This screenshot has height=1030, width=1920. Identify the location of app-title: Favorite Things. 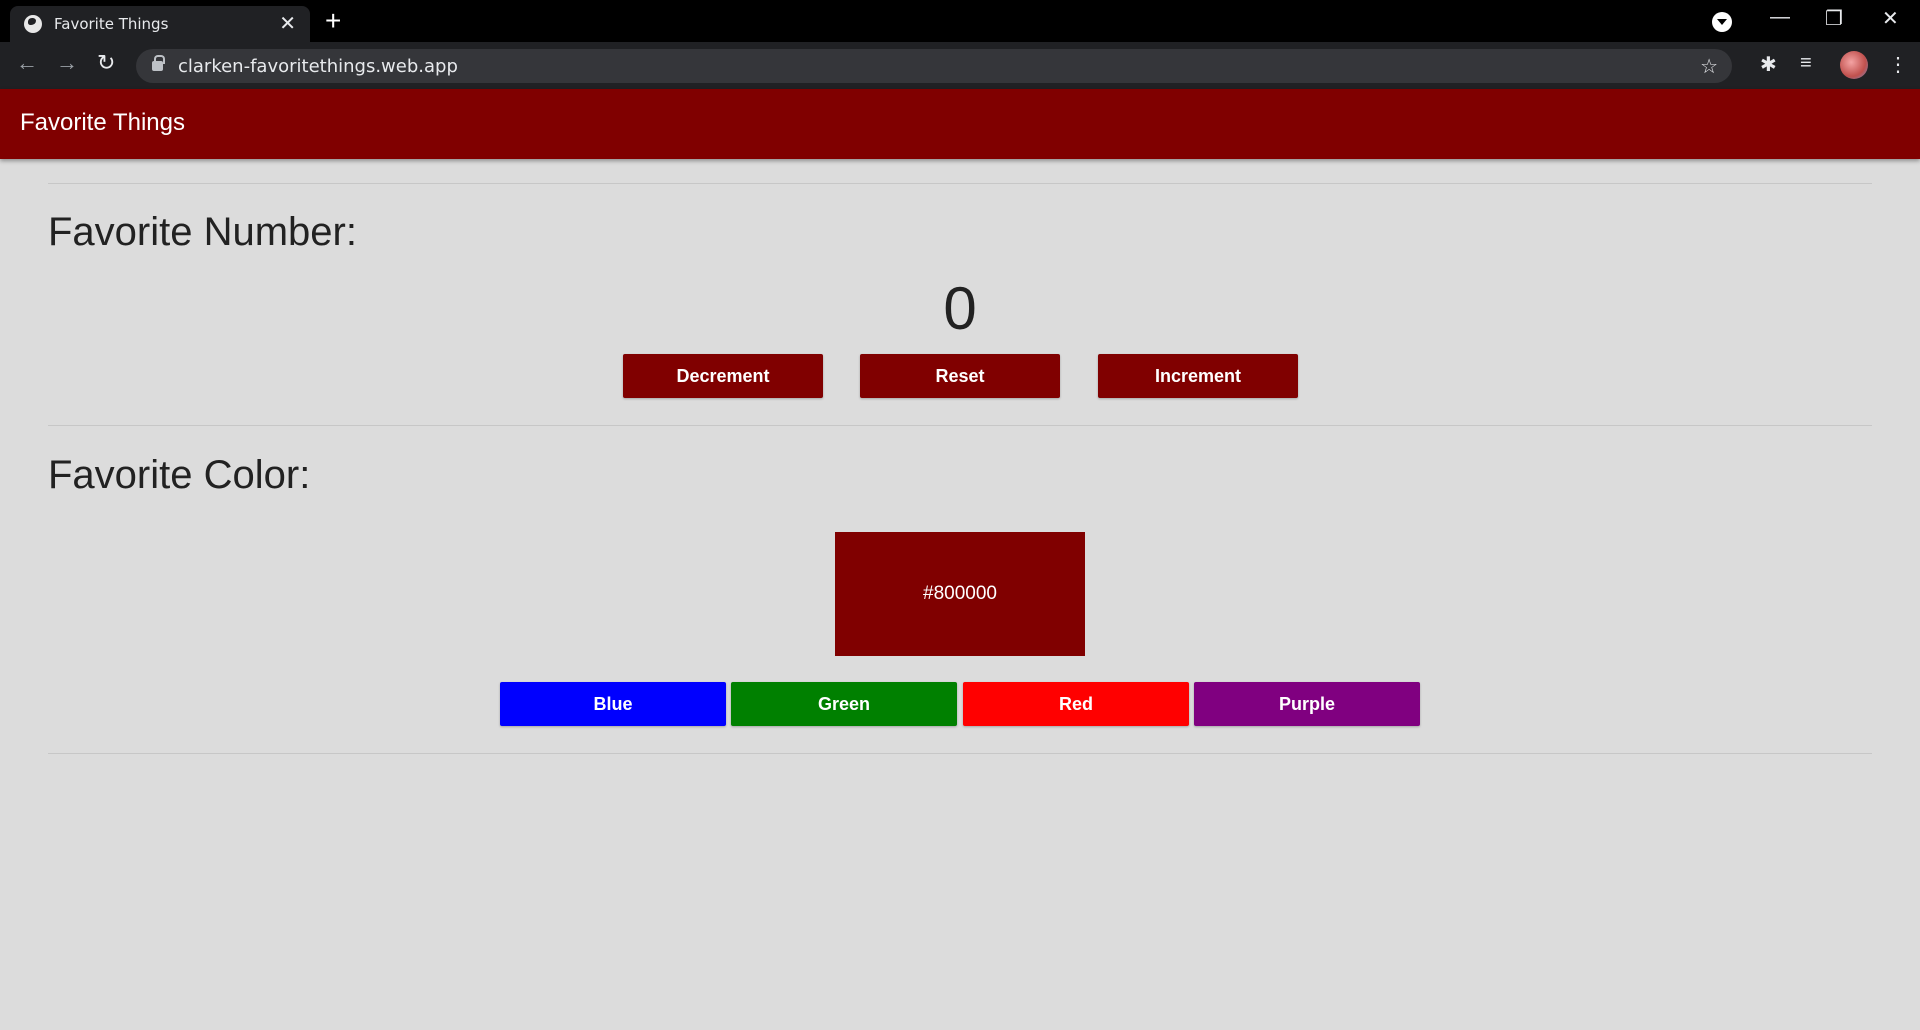
(102, 122).